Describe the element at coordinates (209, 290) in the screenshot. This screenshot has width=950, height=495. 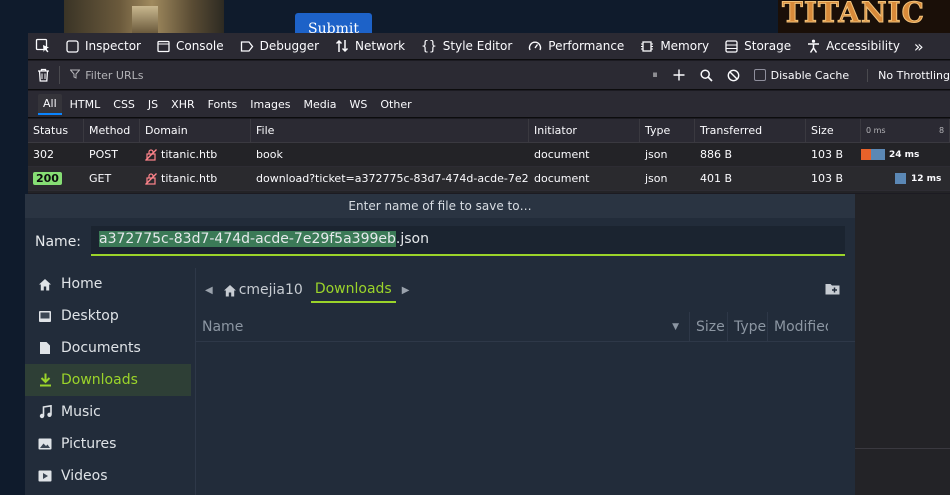
I see `path-back-arrow-icon: ◀` at that location.